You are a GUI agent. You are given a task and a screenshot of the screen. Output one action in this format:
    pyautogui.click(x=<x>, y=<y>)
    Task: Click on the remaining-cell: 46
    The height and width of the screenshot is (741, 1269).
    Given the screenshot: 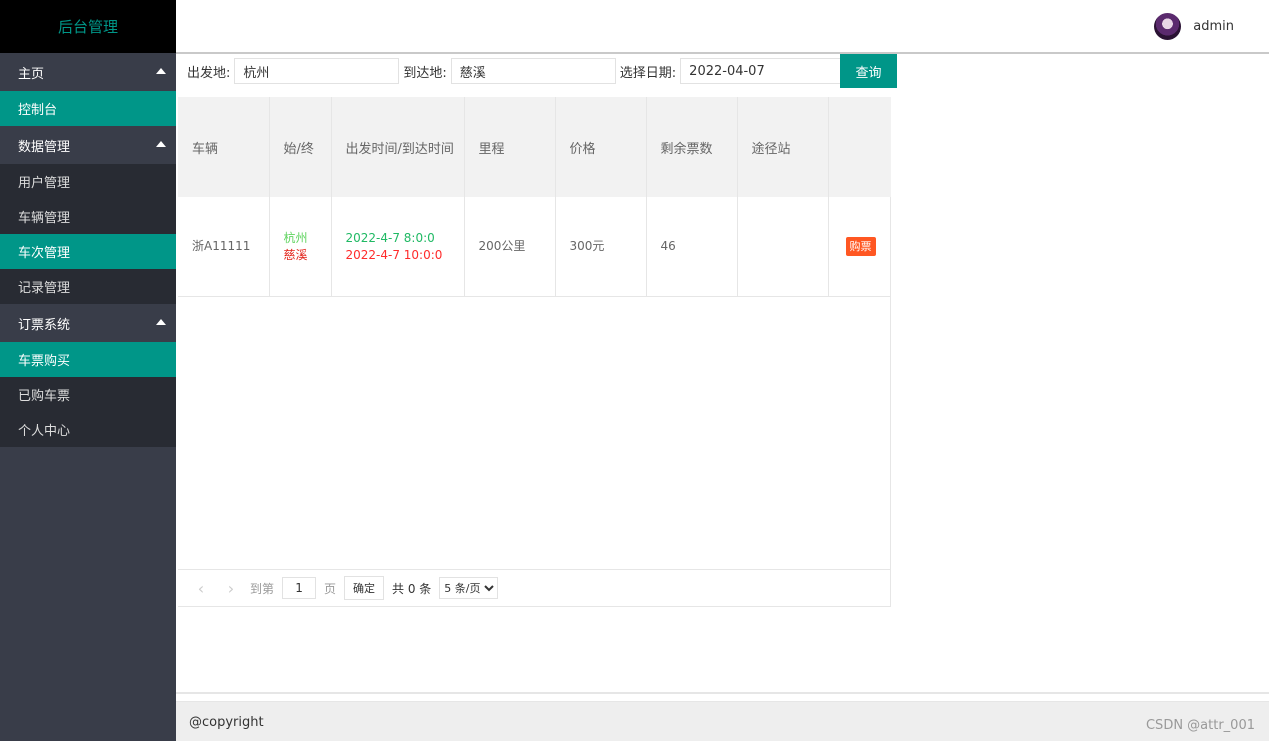 What is the action you would take?
    pyautogui.click(x=692, y=247)
    